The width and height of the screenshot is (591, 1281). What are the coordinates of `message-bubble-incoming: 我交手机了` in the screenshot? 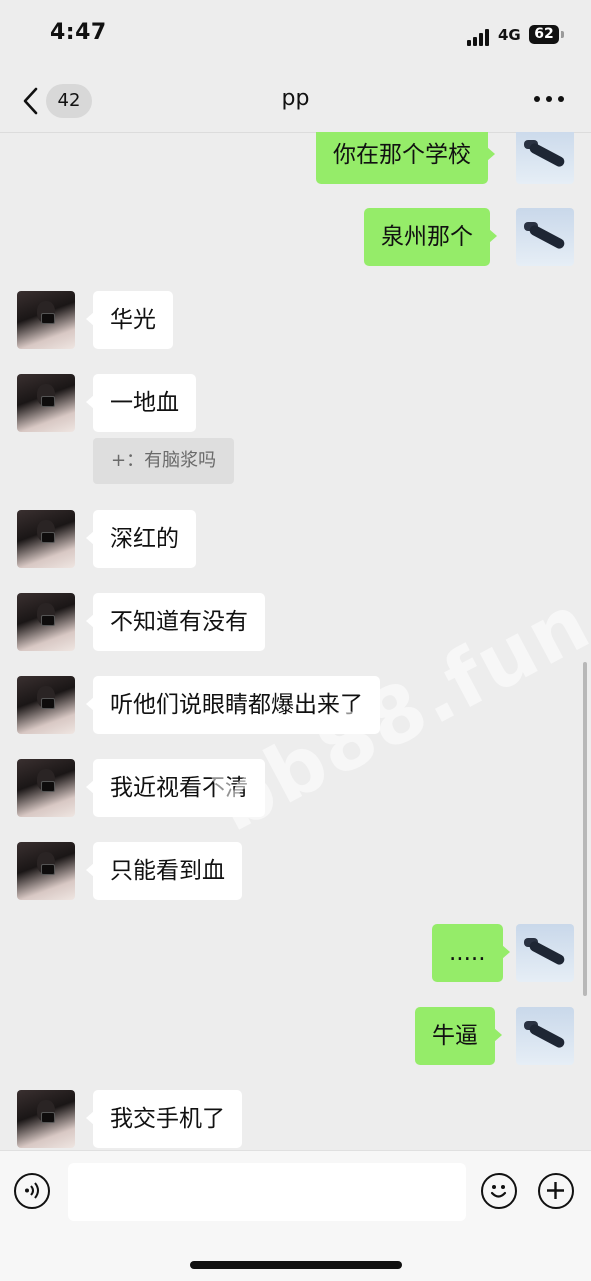 It's located at (164, 1119).